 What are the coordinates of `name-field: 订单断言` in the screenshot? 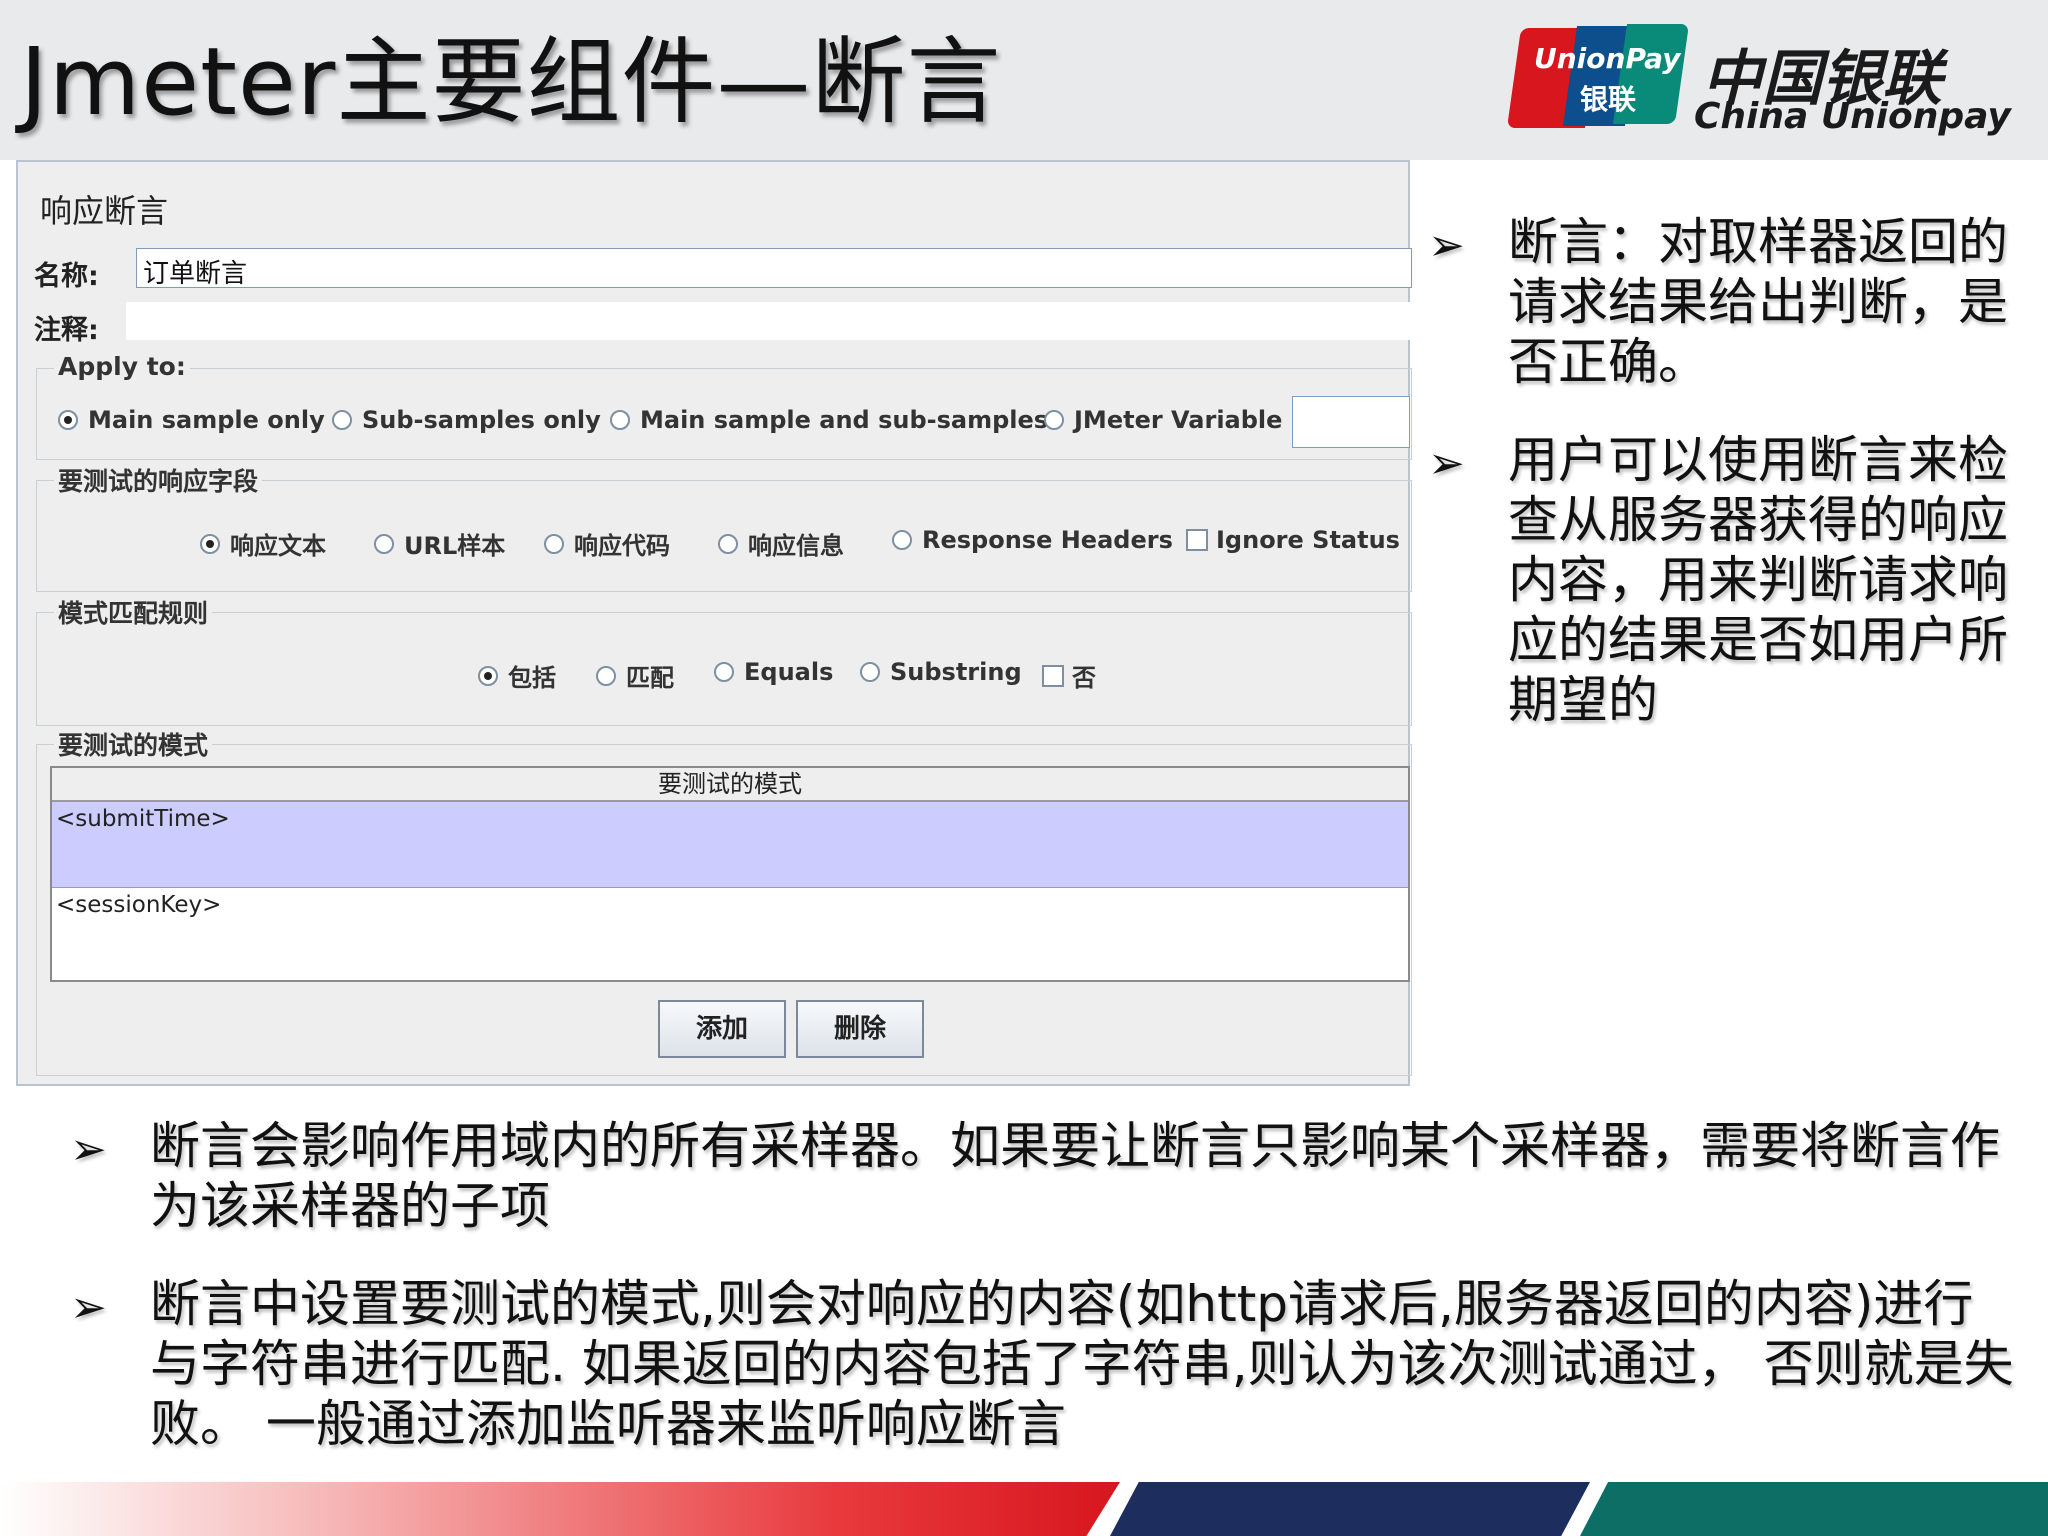 It's located at (774, 268).